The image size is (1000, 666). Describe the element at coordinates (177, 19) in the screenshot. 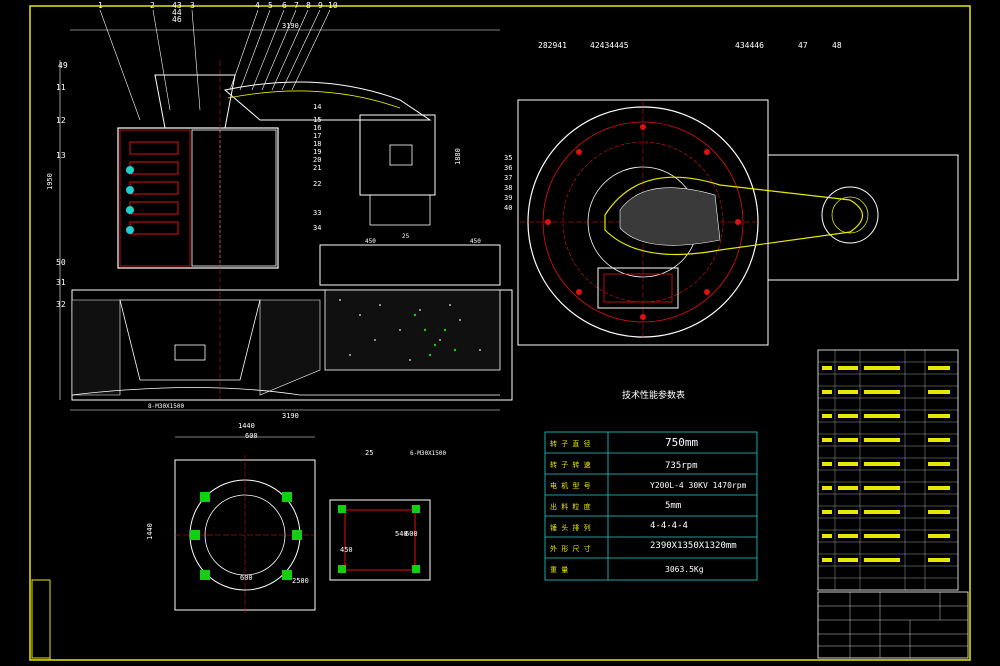

I see `callout-46: 46` at that location.